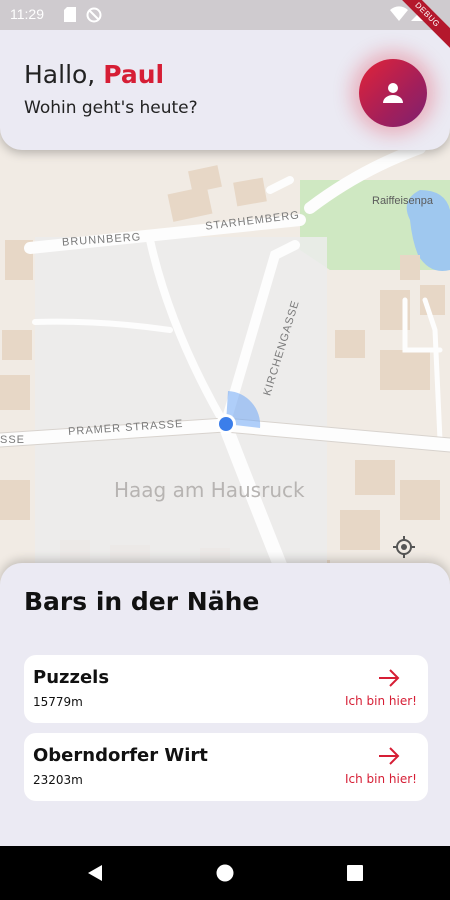 The height and width of the screenshot is (900, 450). What do you see at coordinates (209, 490) in the screenshot?
I see `town-label: Haag am Hausruck` at bounding box center [209, 490].